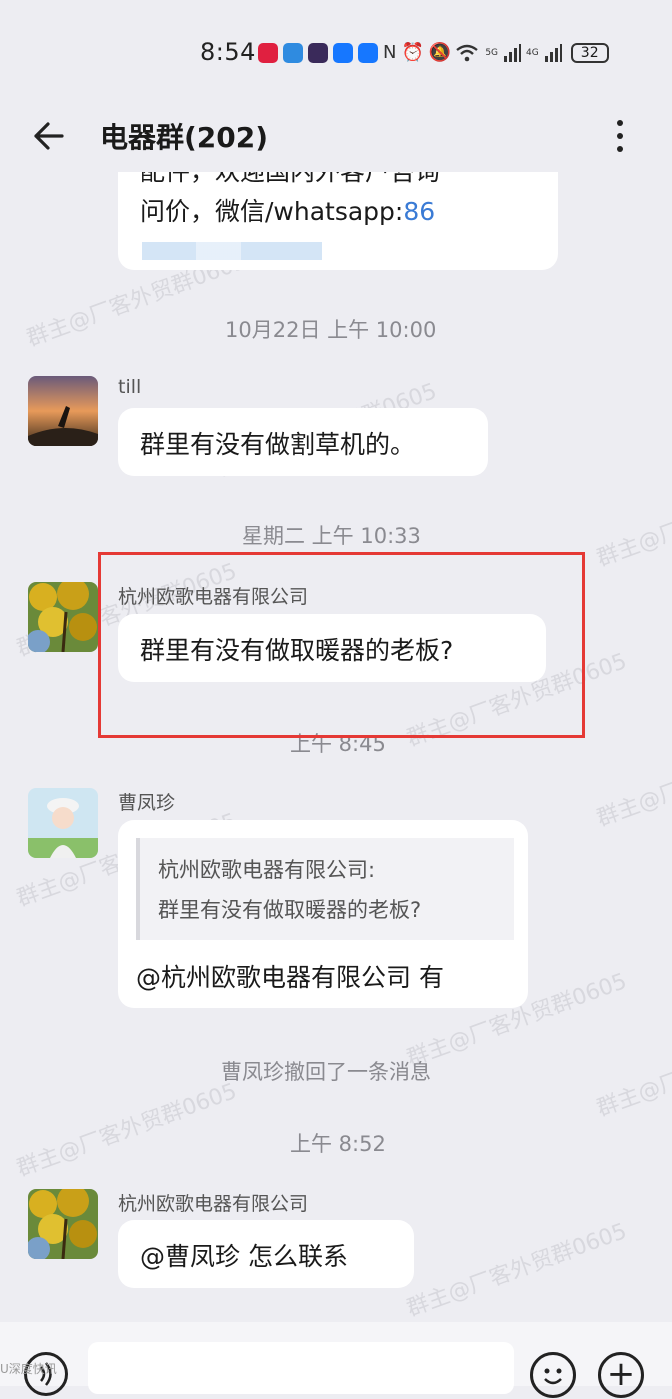 The height and width of the screenshot is (1399, 672). Describe the element at coordinates (28, 1369) in the screenshot. I see `source-watermark: U深度快讯` at that location.